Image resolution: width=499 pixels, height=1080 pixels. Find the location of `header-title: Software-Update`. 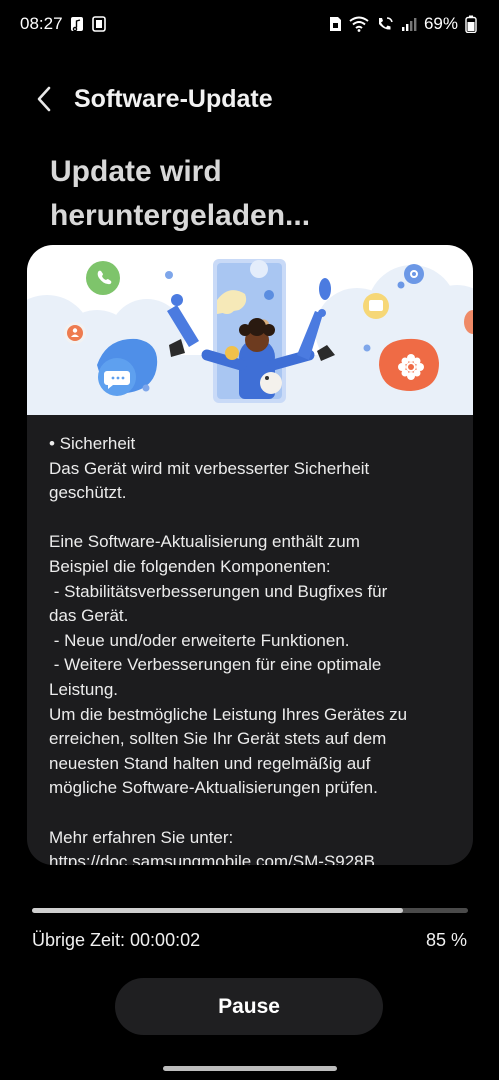

header-title: Software-Update is located at coordinates (173, 98).